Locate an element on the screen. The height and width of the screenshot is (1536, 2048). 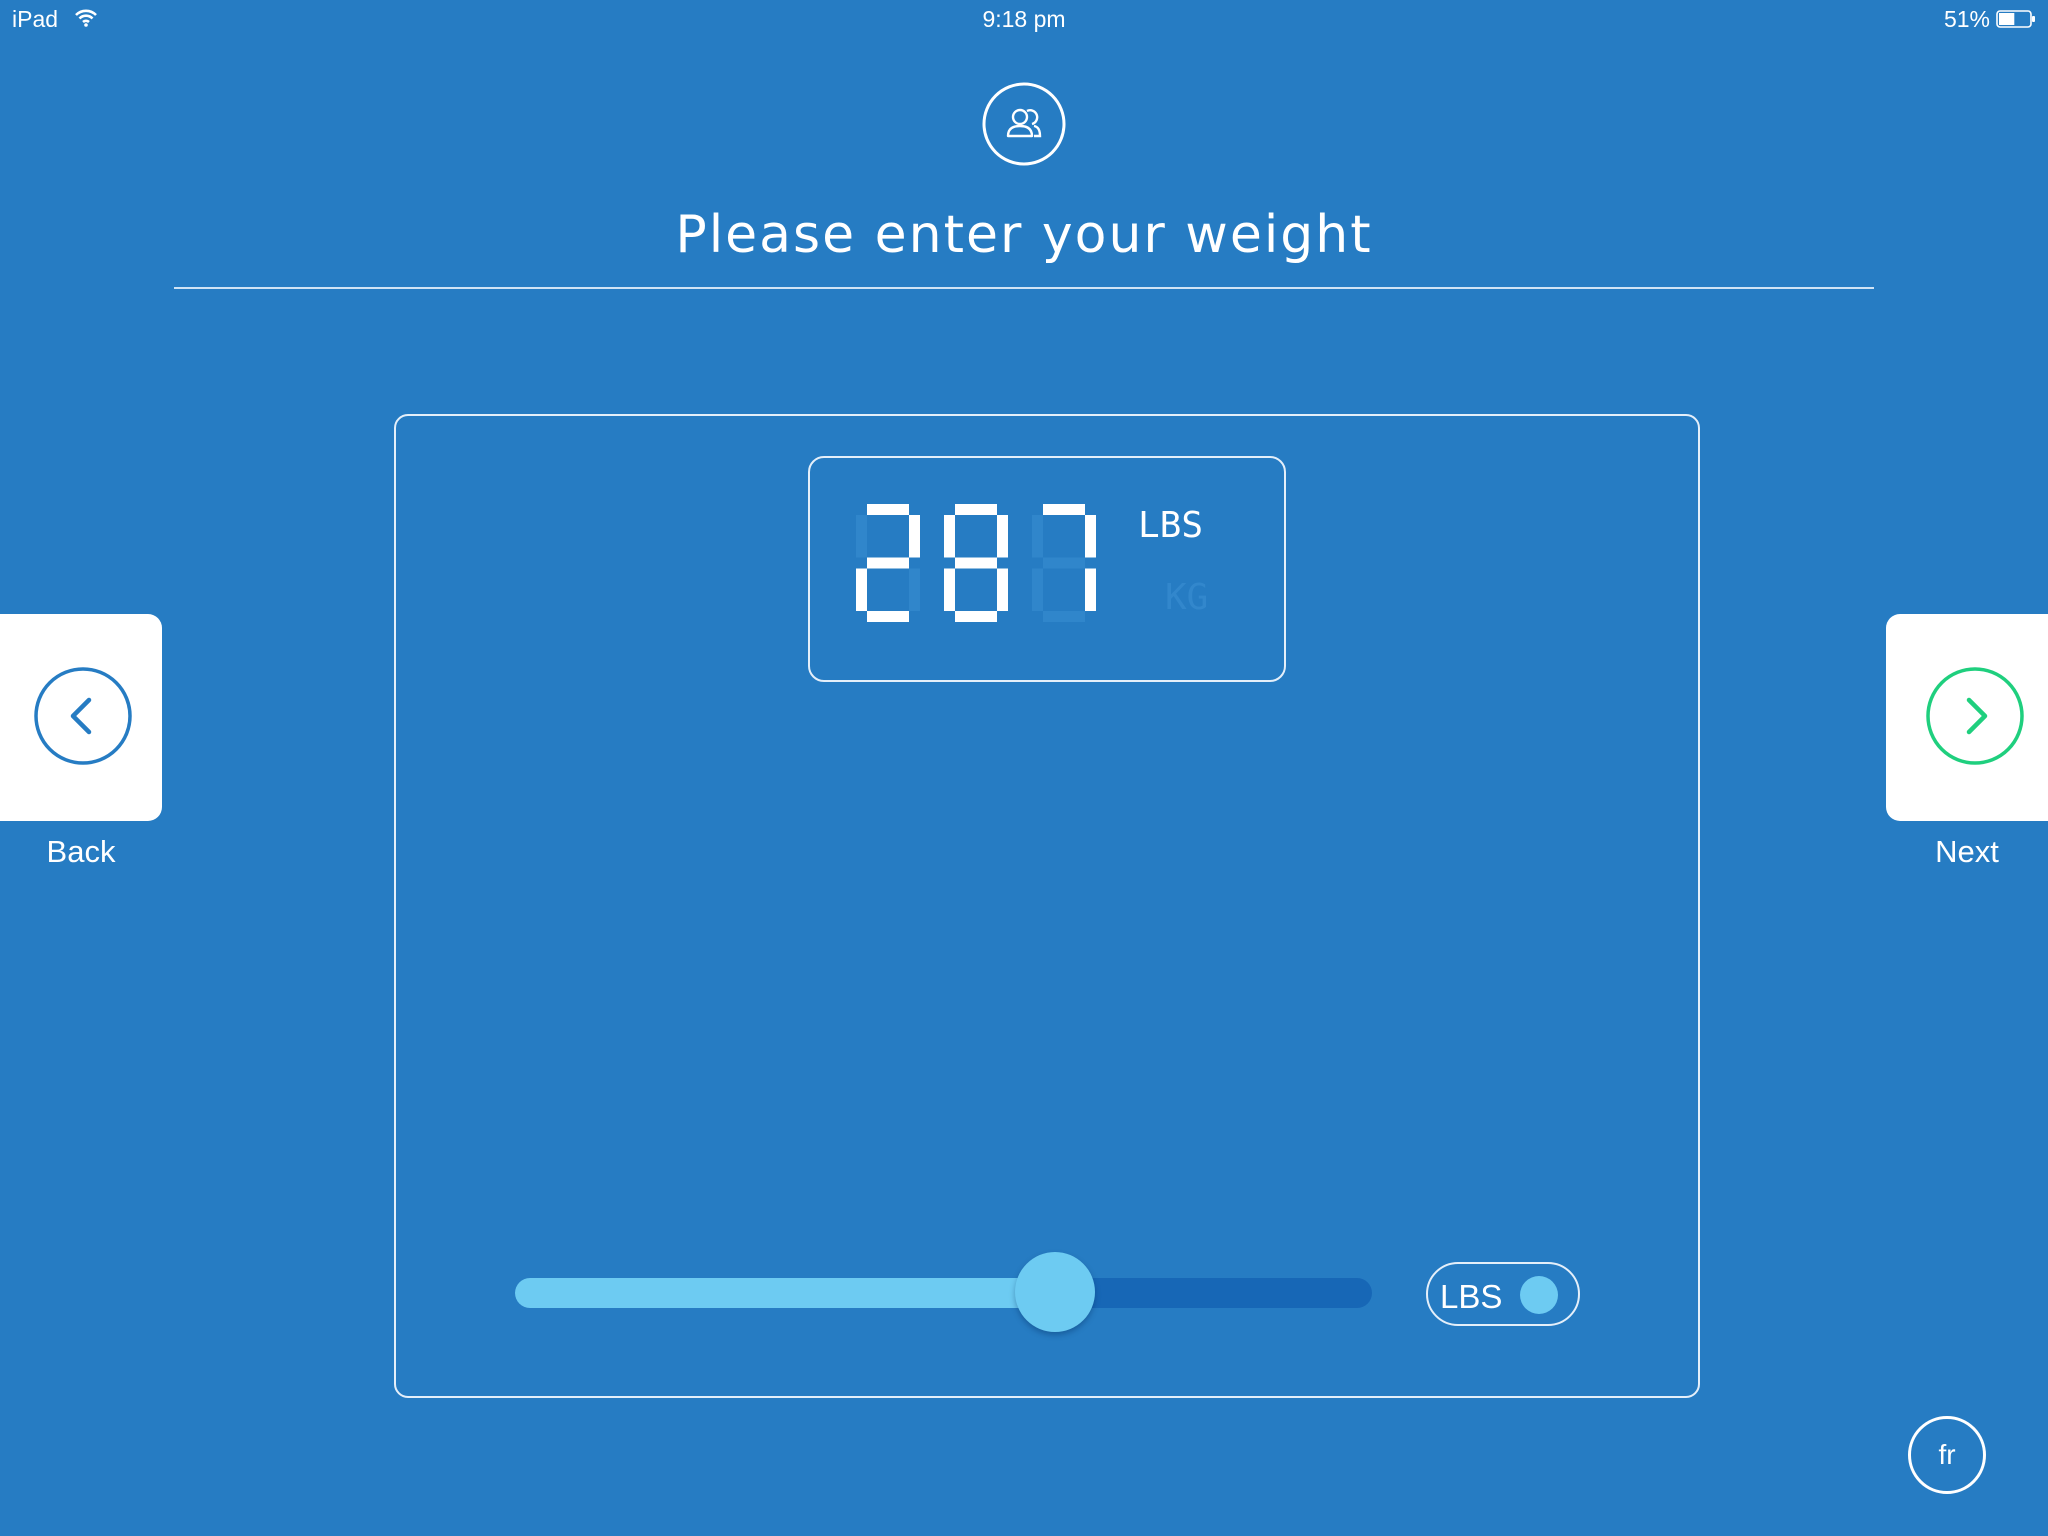
chevron-left-icon is located at coordinates (83, 716).